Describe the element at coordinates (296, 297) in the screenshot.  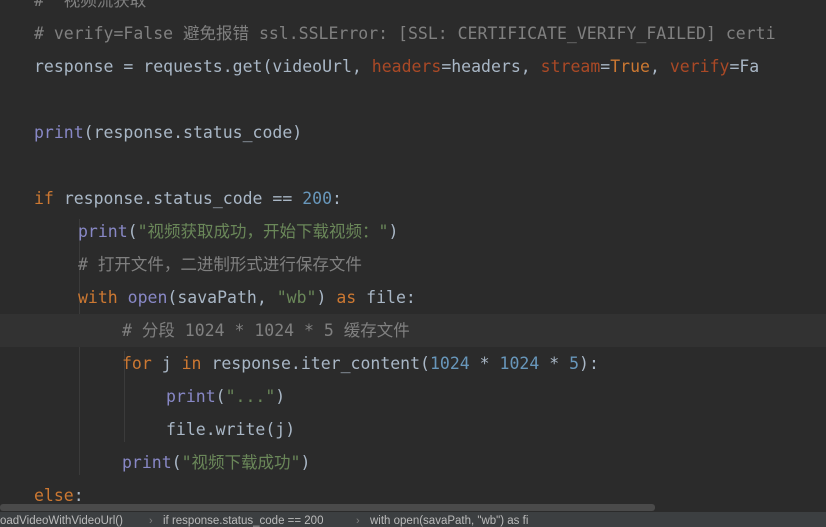
I see `code-token: "wb"` at that location.